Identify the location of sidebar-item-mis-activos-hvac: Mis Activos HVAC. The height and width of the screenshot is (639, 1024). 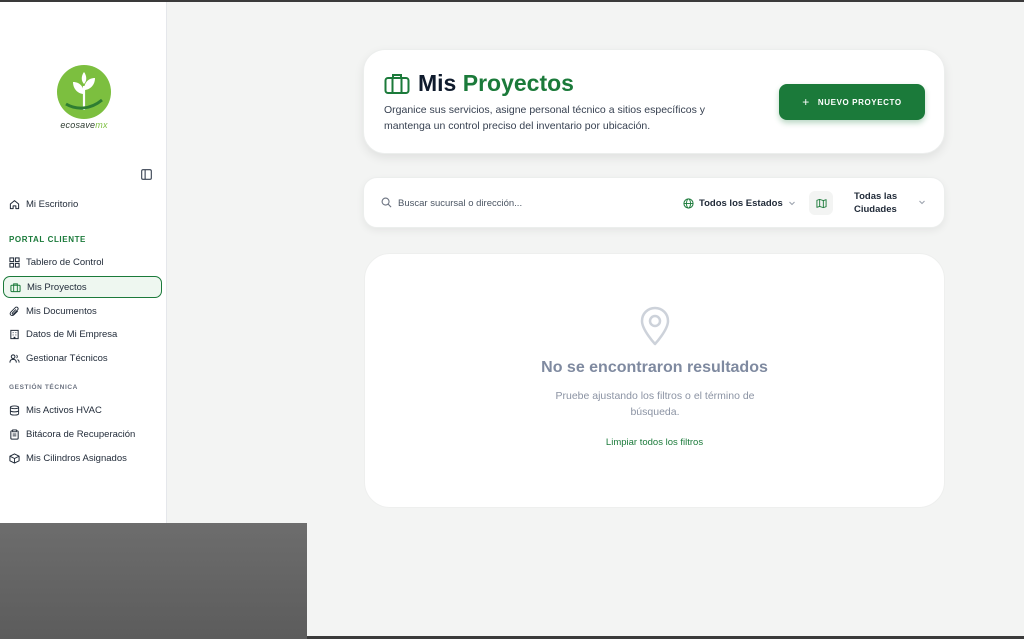
(82, 410).